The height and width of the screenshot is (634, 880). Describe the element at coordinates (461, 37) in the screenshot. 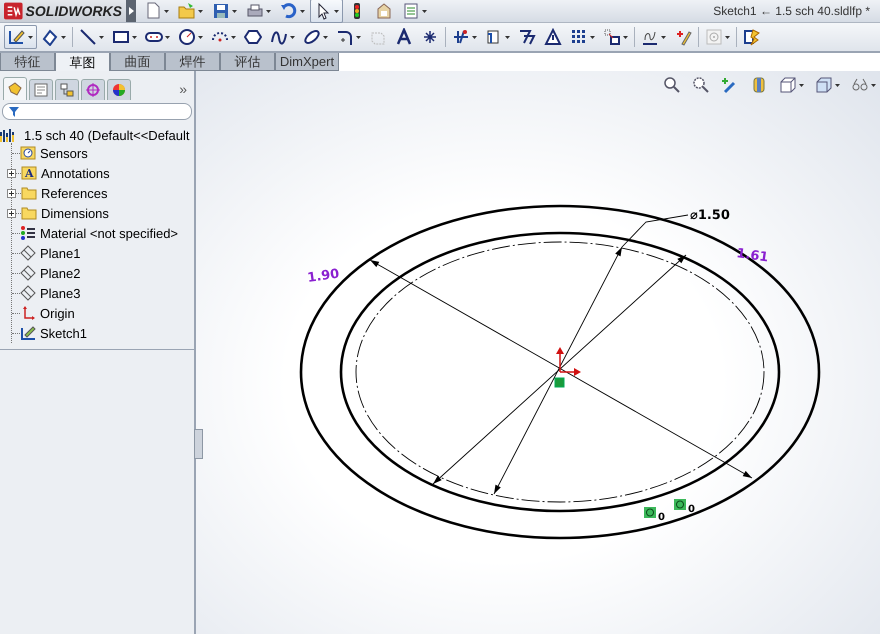

I see `trim-icon` at that location.